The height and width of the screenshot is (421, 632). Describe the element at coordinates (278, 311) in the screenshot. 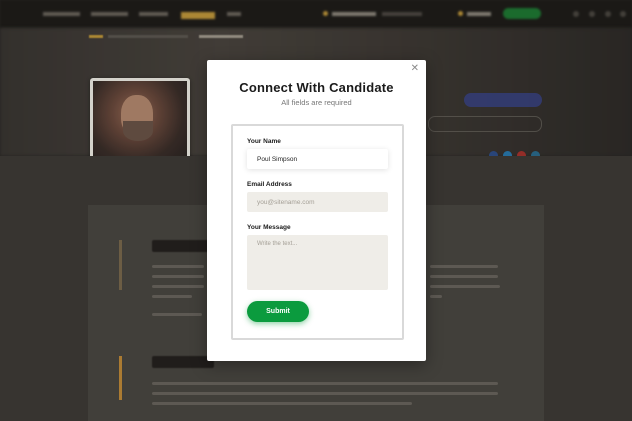

I see `submit-button: Submit` at that location.